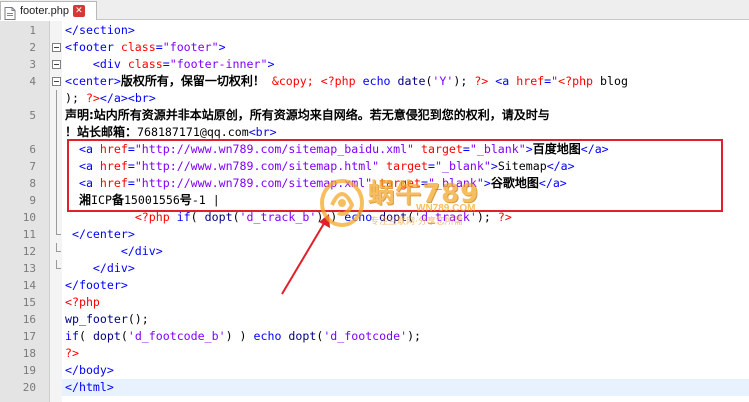 This screenshot has width=749, height=402. Describe the element at coordinates (103, 234) in the screenshot. I see `code-token: </center>` at that location.